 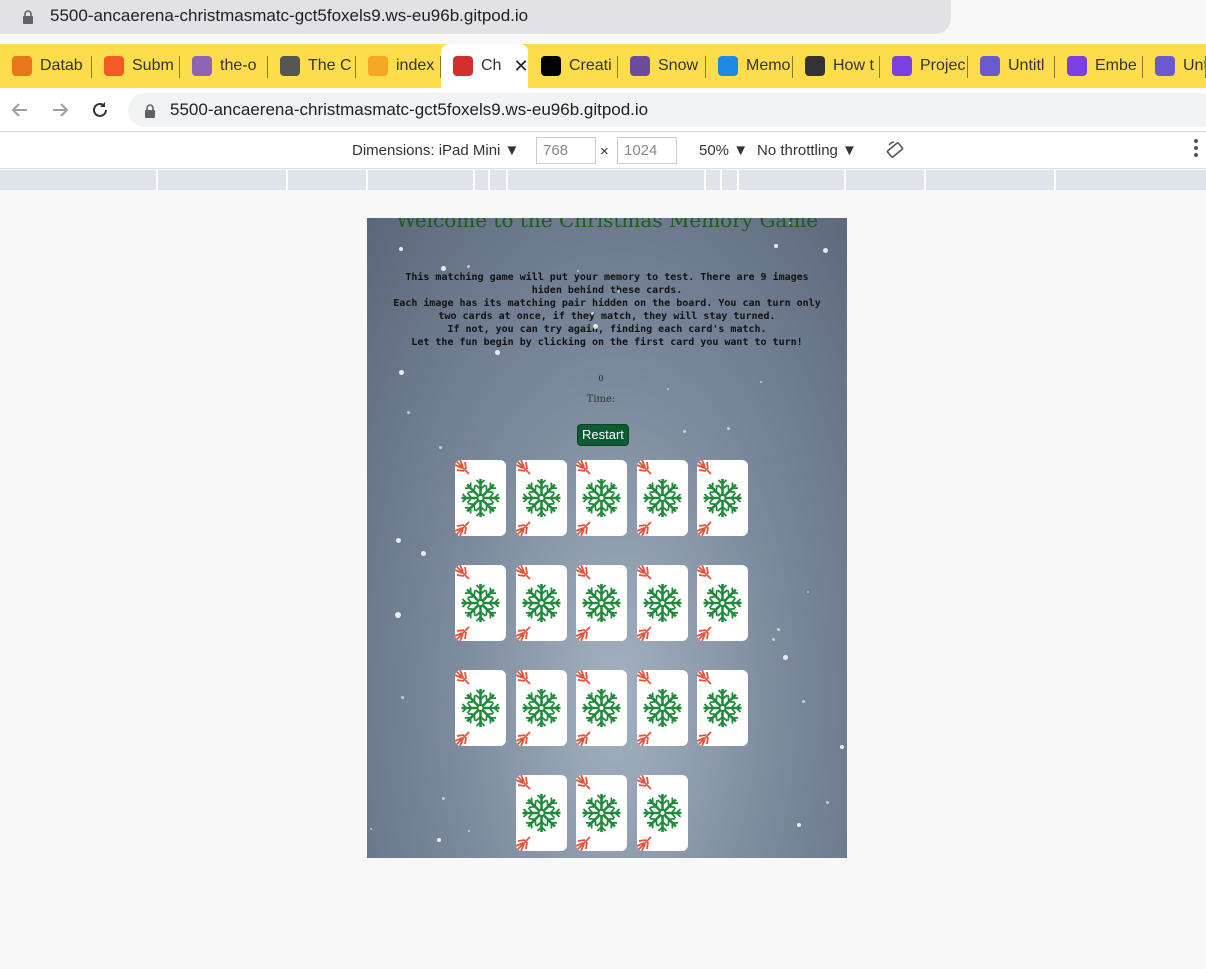 I want to click on browser-tab: The C, so click(x=312, y=66).